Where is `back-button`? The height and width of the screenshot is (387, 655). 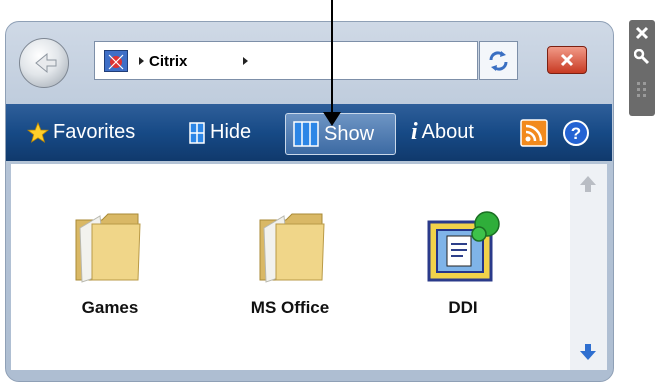
back-button is located at coordinates (44, 63).